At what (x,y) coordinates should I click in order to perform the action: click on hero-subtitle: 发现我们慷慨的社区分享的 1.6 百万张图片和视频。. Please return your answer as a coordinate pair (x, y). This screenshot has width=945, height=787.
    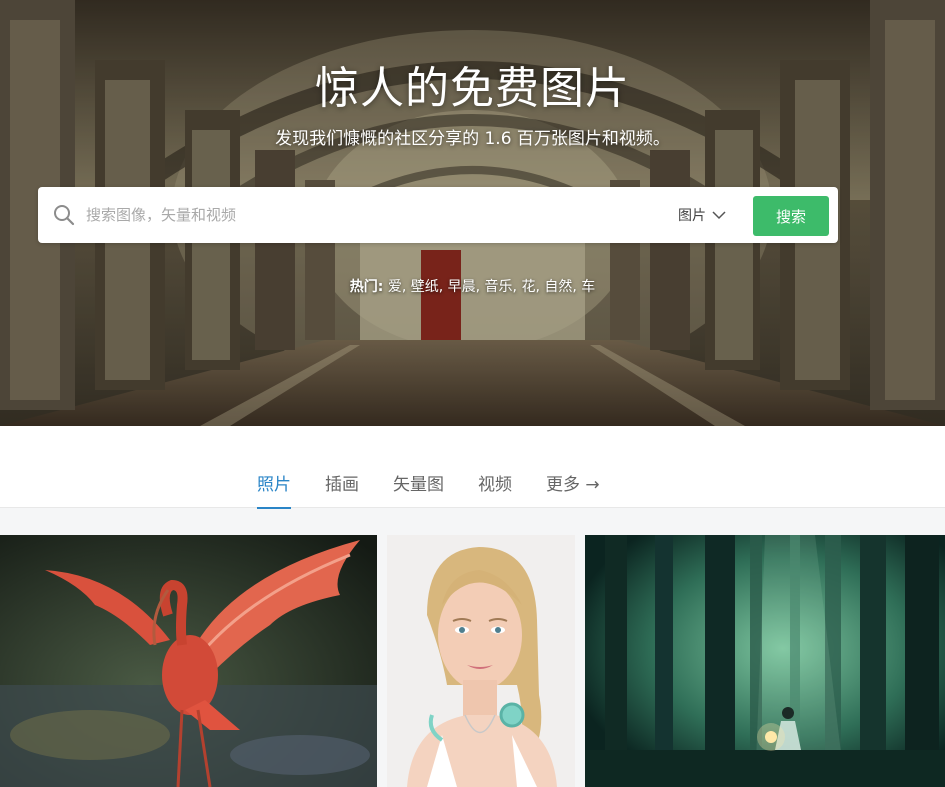
    Looking at the image, I should click on (472, 139).